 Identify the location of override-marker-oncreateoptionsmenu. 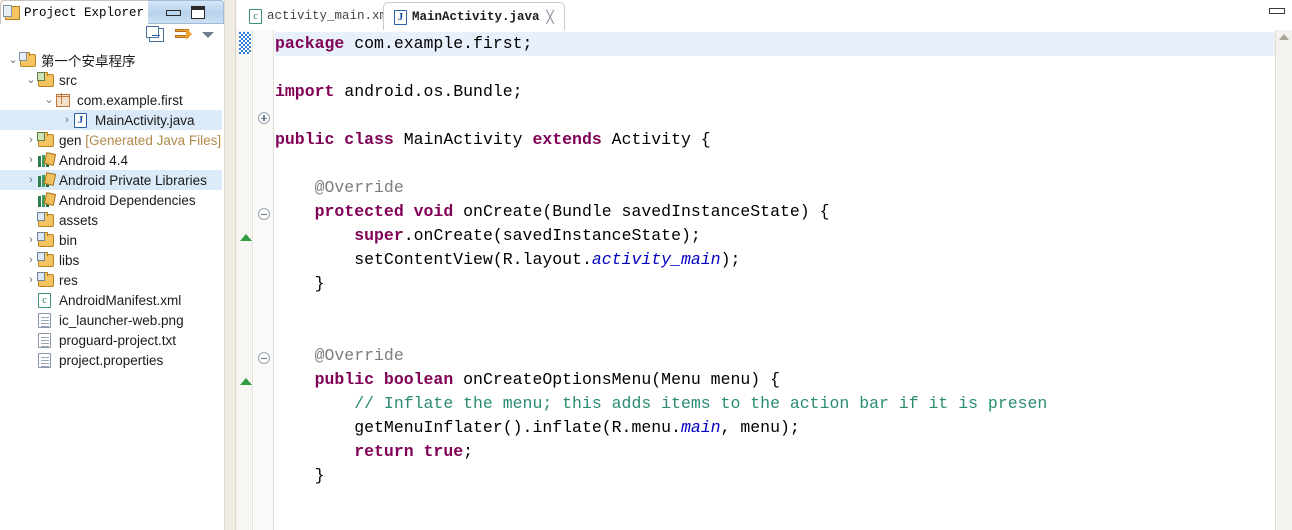
(246, 381).